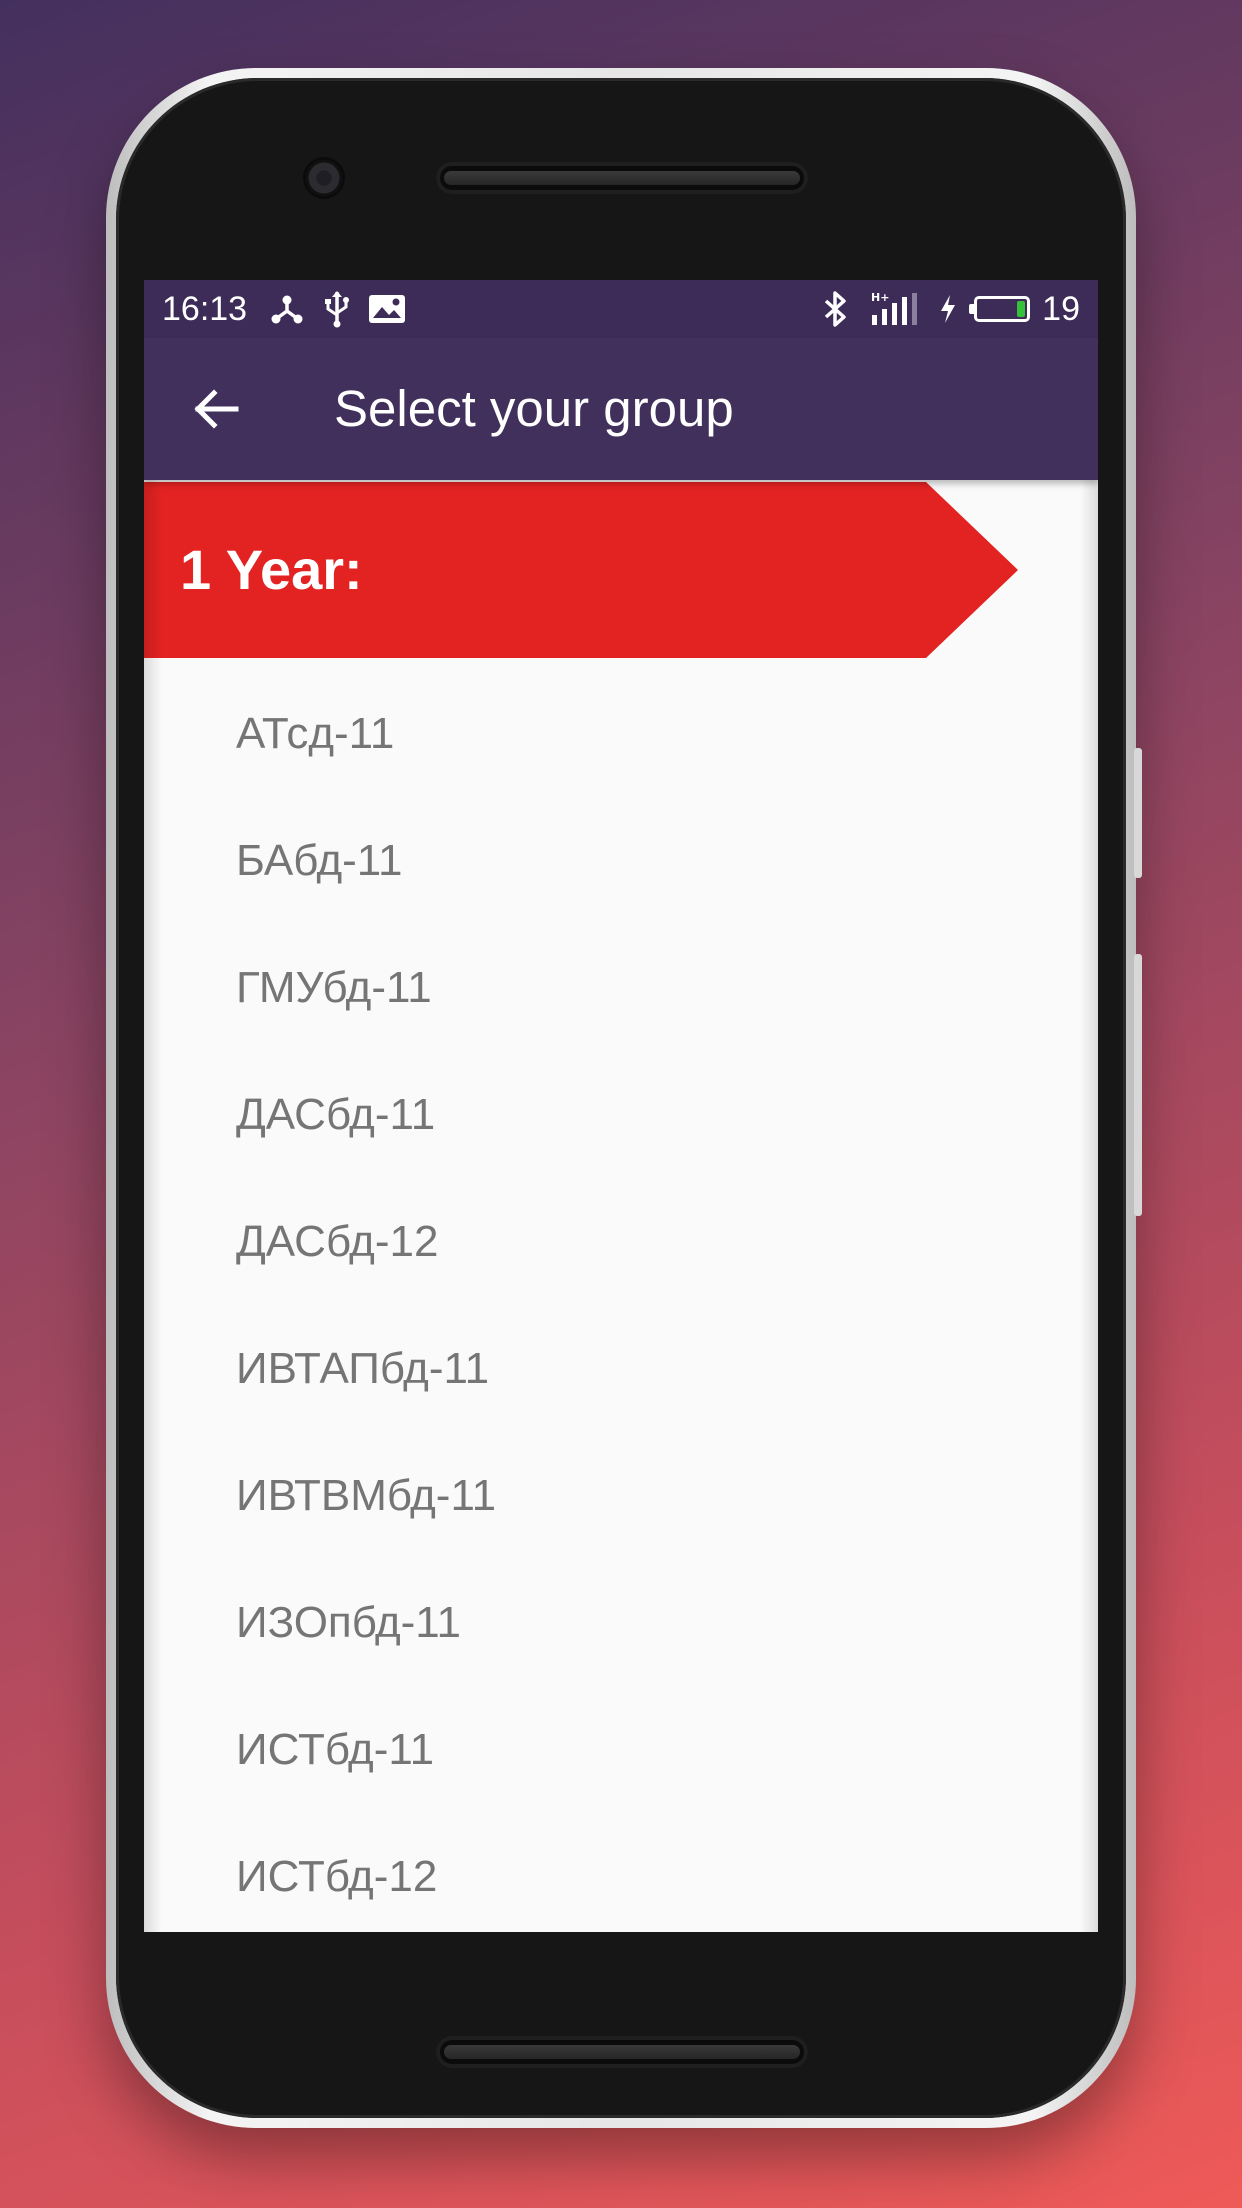  I want to click on bluetooth-icon, so click(836, 309).